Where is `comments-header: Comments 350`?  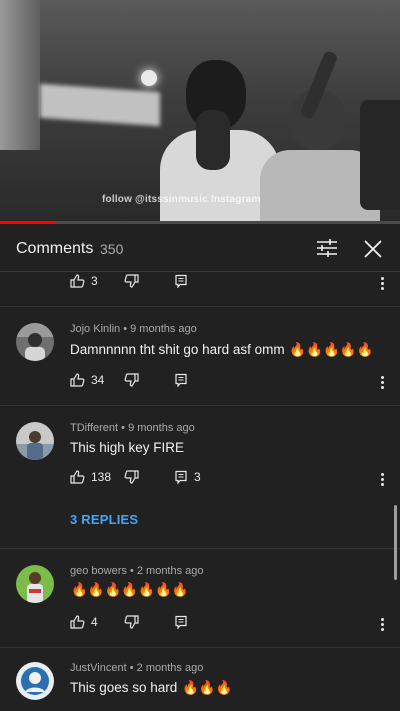
comments-header: Comments 350 is located at coordinates (200, 248).